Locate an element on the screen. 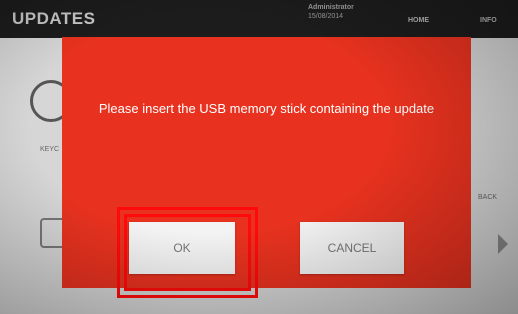 The width and height of the screenshot is (518, 314). user-info: Administrator 15/08/2014 is located at coordinates (331, 12).